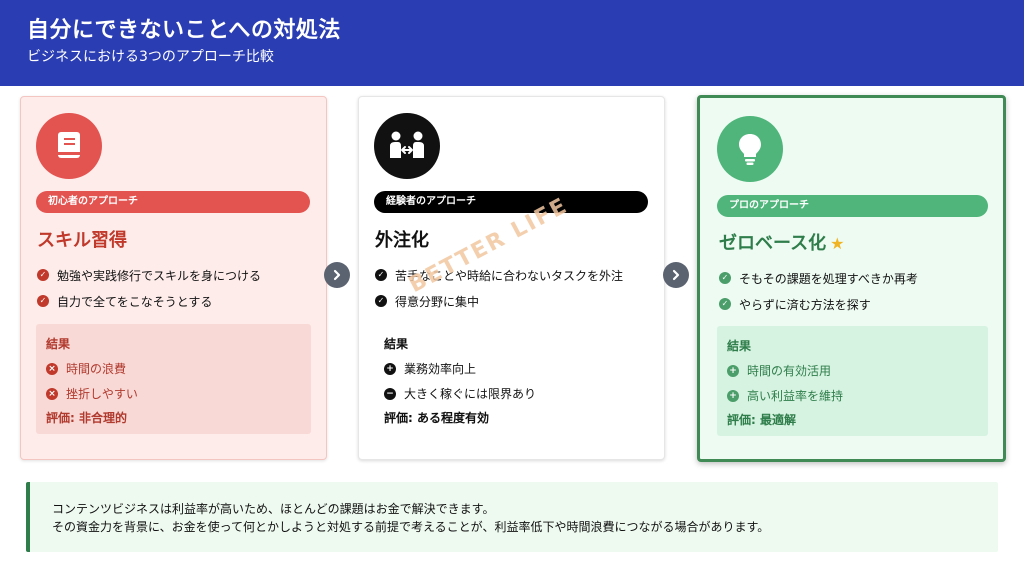 This screenshot has width=1024, height=565. What do you see at coordinates (273, 509) in the screenshot?
I see `note-line-1: コンテンツビジネスは利益率が高いため、ほとんどの課題はお金で解決できます。` at bounding box center [273, 509].